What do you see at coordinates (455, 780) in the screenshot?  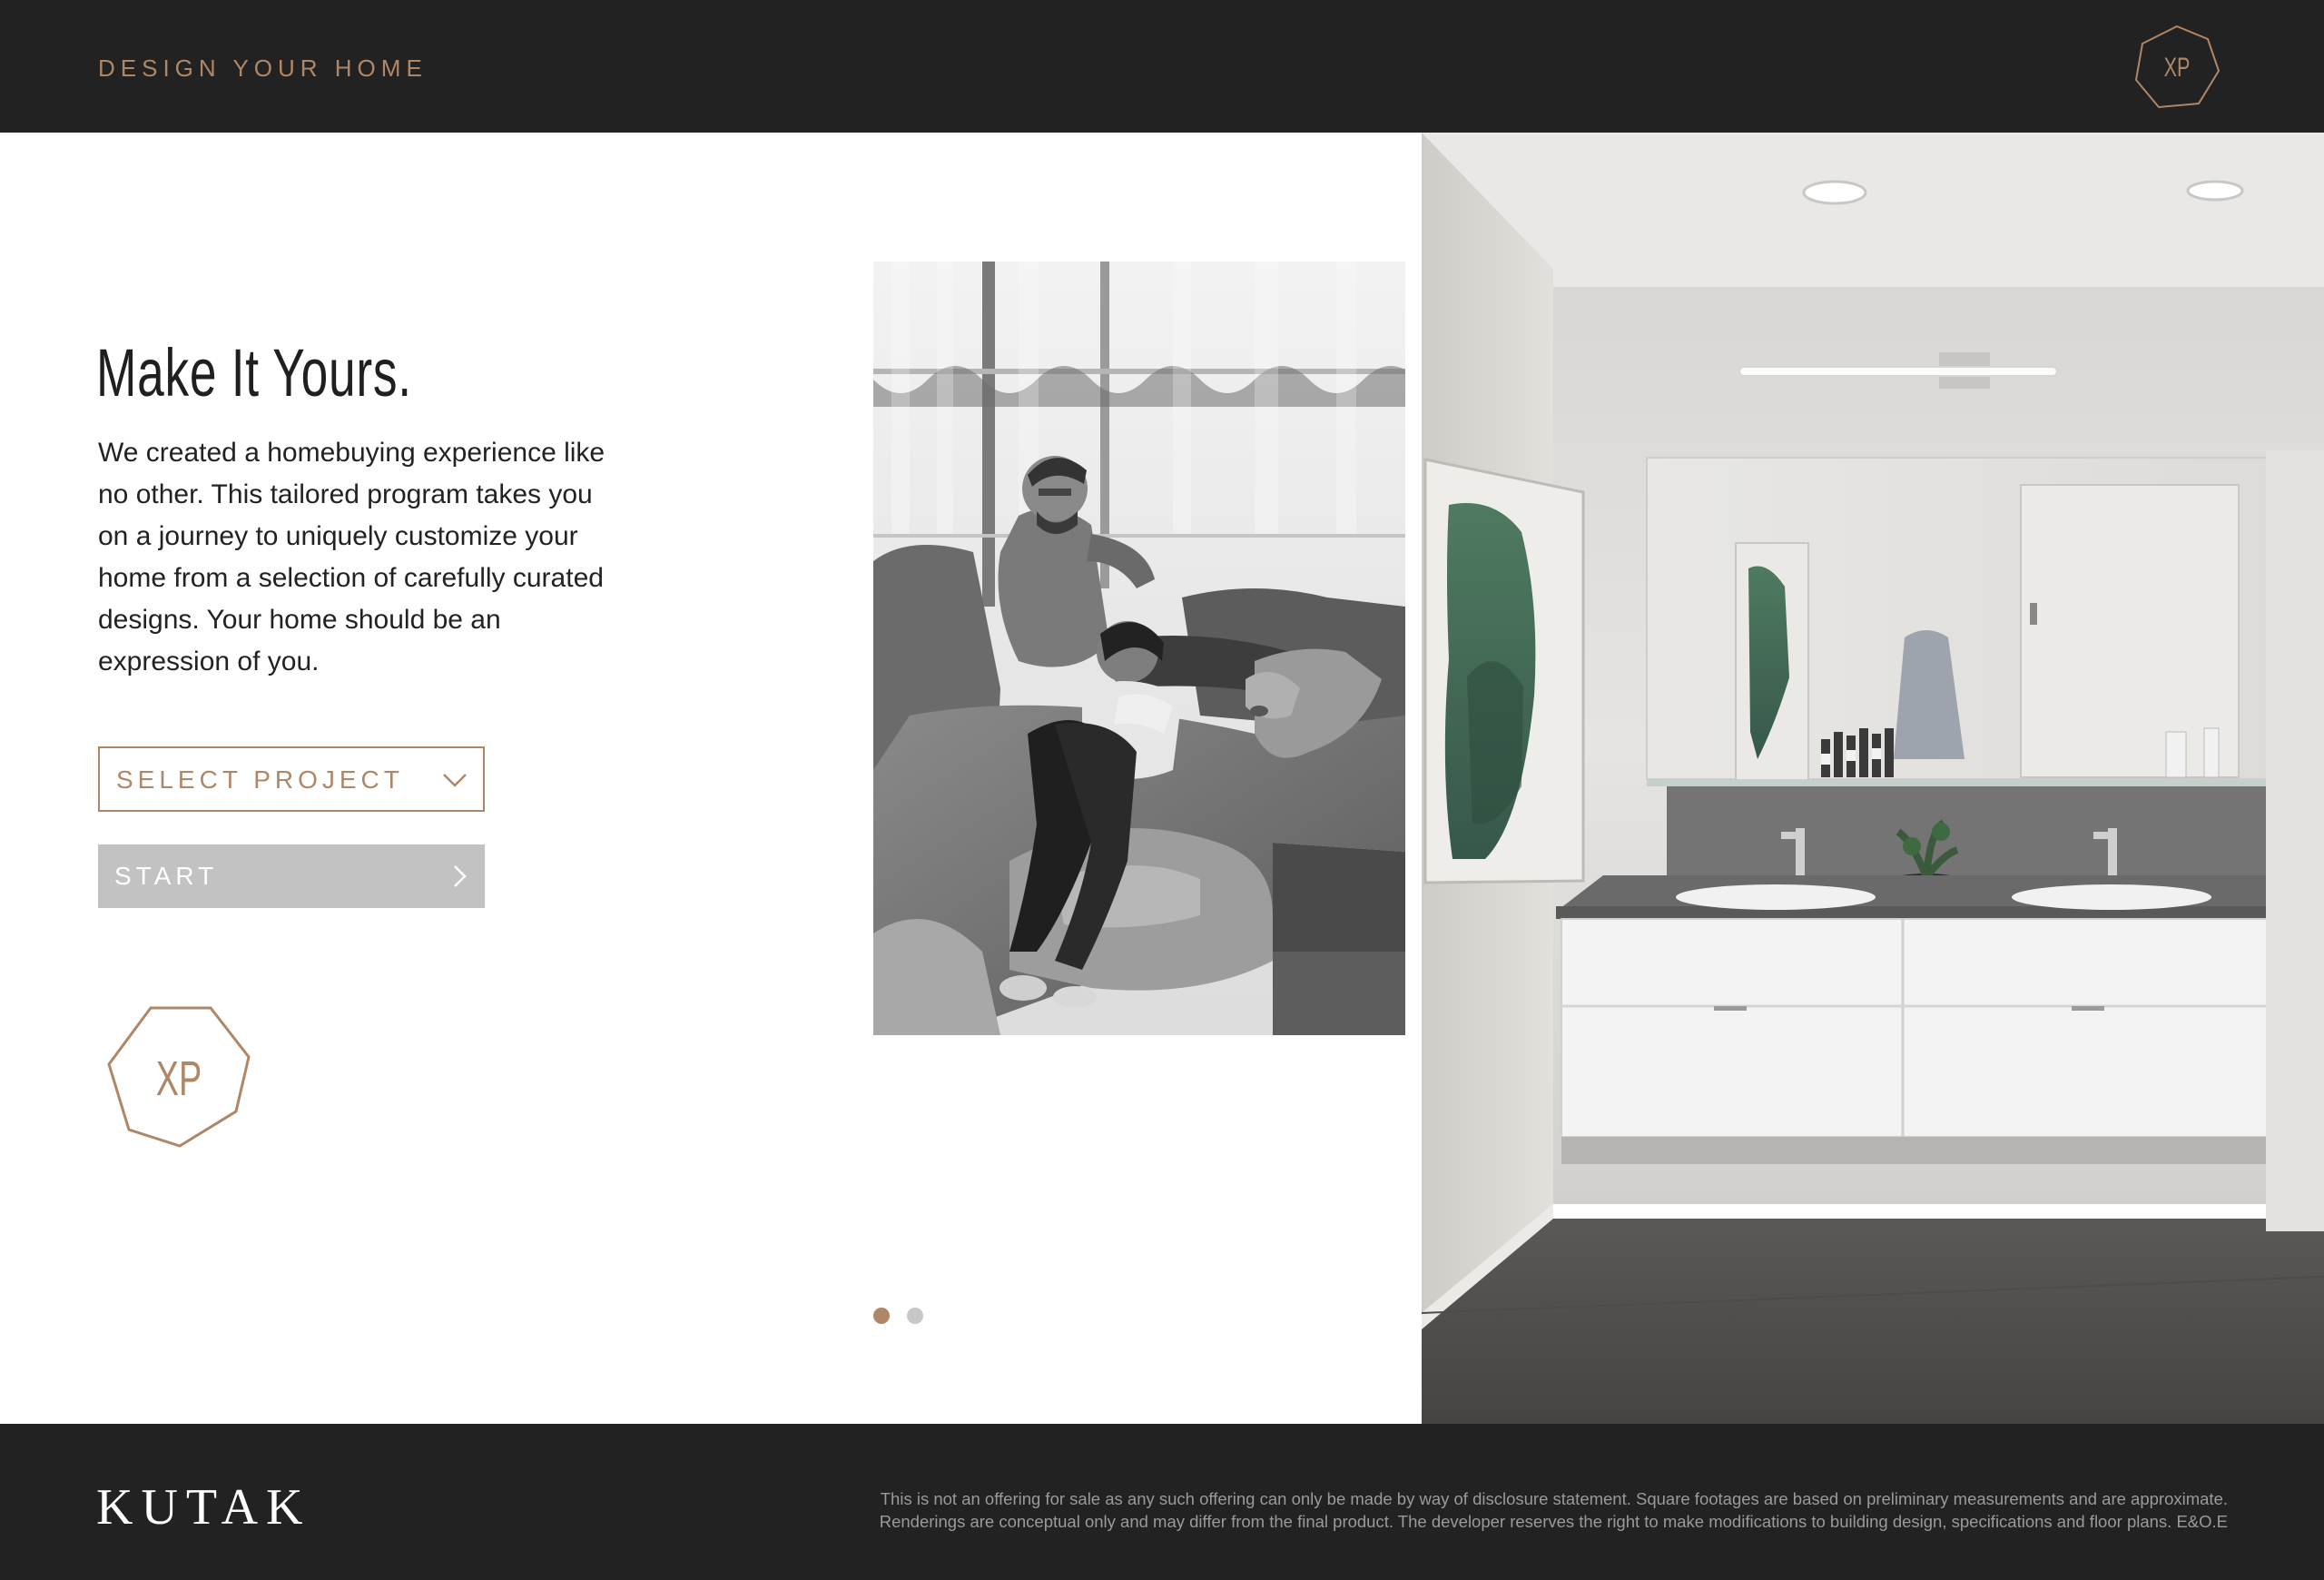 I see `chevron-down-icon` at bounding box center [455, 780].